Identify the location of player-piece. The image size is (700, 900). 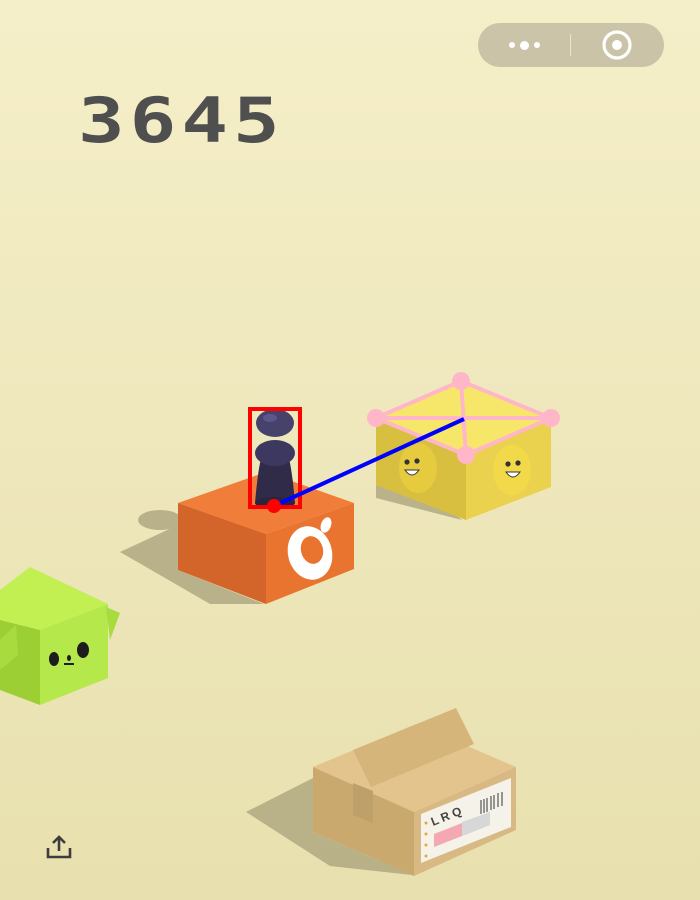
(275, 459).